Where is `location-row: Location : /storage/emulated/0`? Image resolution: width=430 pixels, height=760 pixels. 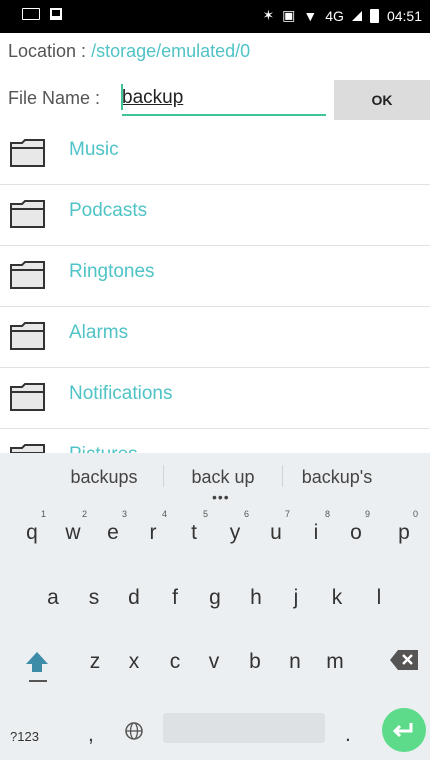
location-row: Location : /storage/emulated/0 is located at coordinates (129, 51).